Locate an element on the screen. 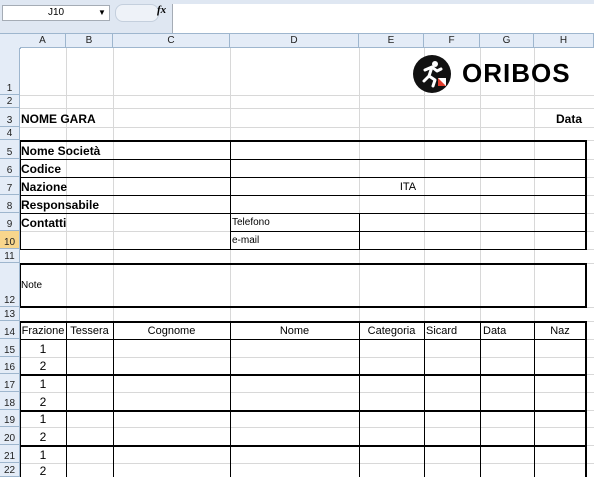  row-header-1: 1 is located at coordinates (10, 71).